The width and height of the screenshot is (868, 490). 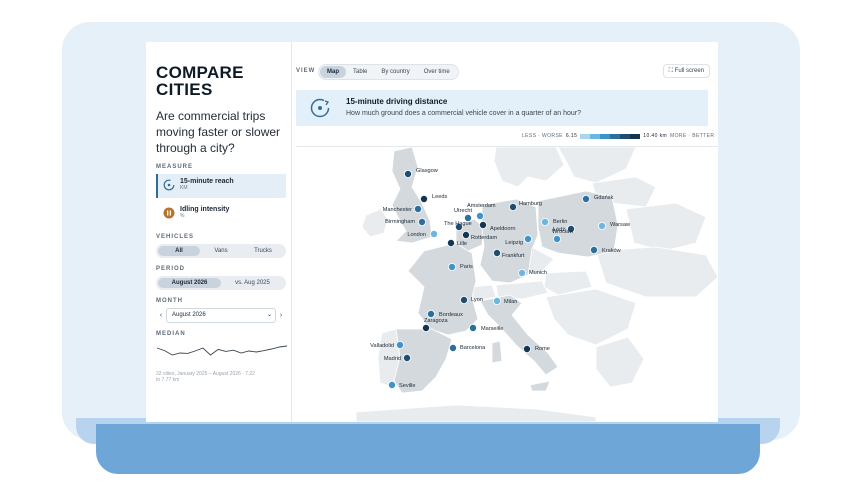 I want to click on view-tabs: Map Table By country Over time, so click(x=388, y=72).